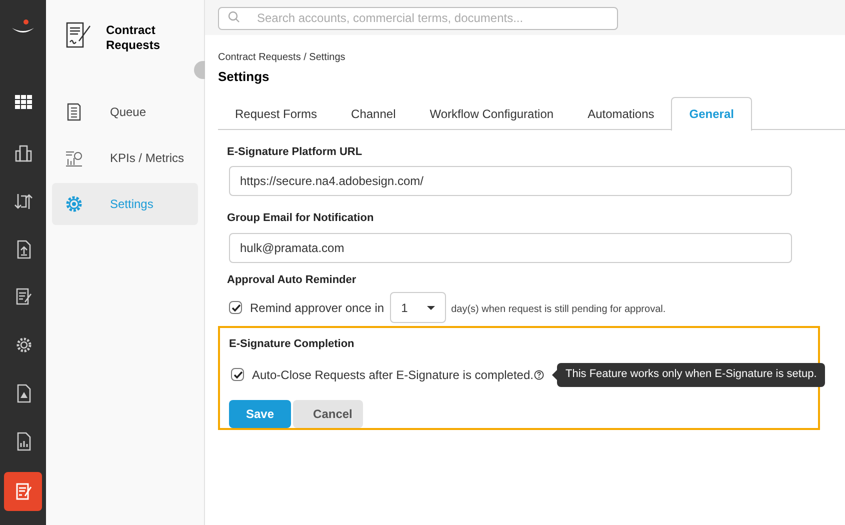 The width and height of the screenshot is (845, 525). What do you see at coordinates (125, 112) in the screenshot?
I see `sidebar-item: Queue` at bounding box center [125, 112].